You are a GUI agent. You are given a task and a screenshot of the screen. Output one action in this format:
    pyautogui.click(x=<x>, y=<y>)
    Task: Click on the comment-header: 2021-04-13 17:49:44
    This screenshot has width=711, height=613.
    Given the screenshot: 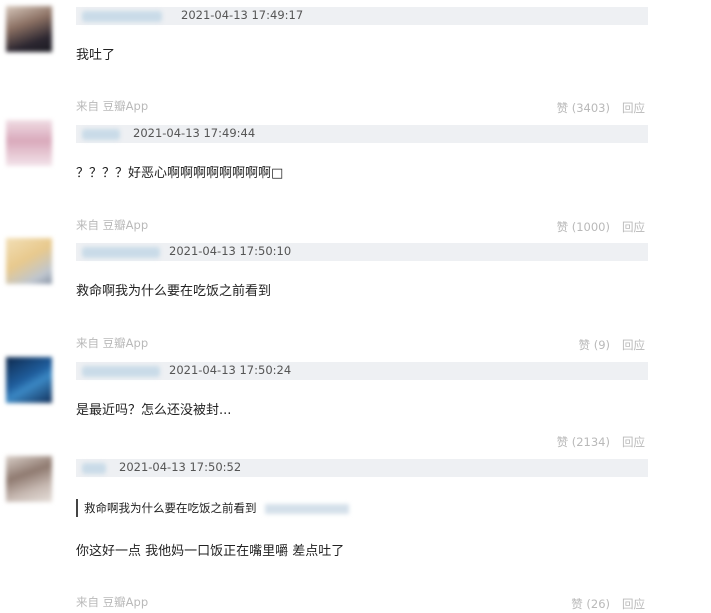 What is the action you would take?
    pyautogui.click(x=362, y=134)
    